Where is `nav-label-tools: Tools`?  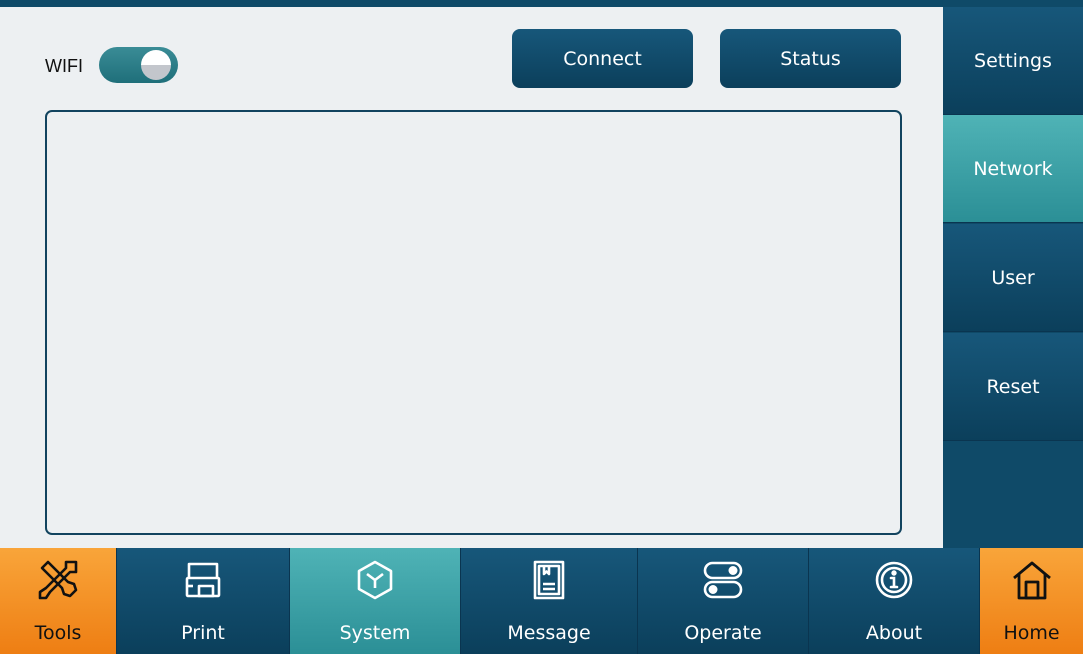 nav-label-tools: Tools is located at coordinates (58, 633).